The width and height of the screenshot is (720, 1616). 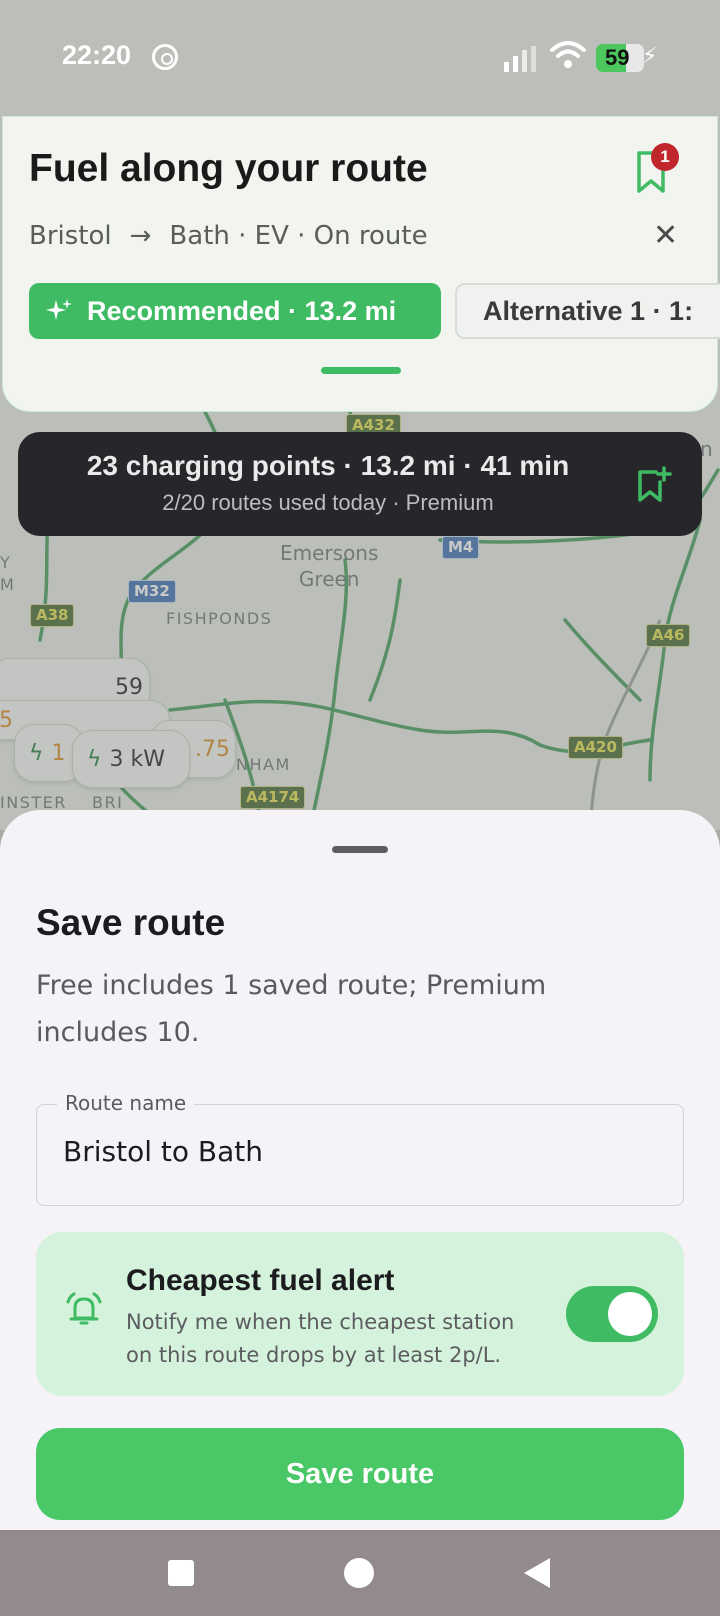 I want to click on road-shield-a38: A38, so click(x=52, y=615).